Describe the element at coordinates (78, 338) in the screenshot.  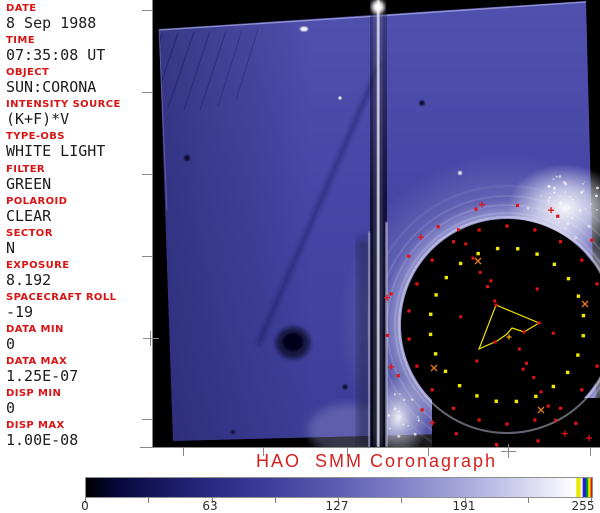
I see `metadata-field-data-min: DATA MIN 0` at that location.